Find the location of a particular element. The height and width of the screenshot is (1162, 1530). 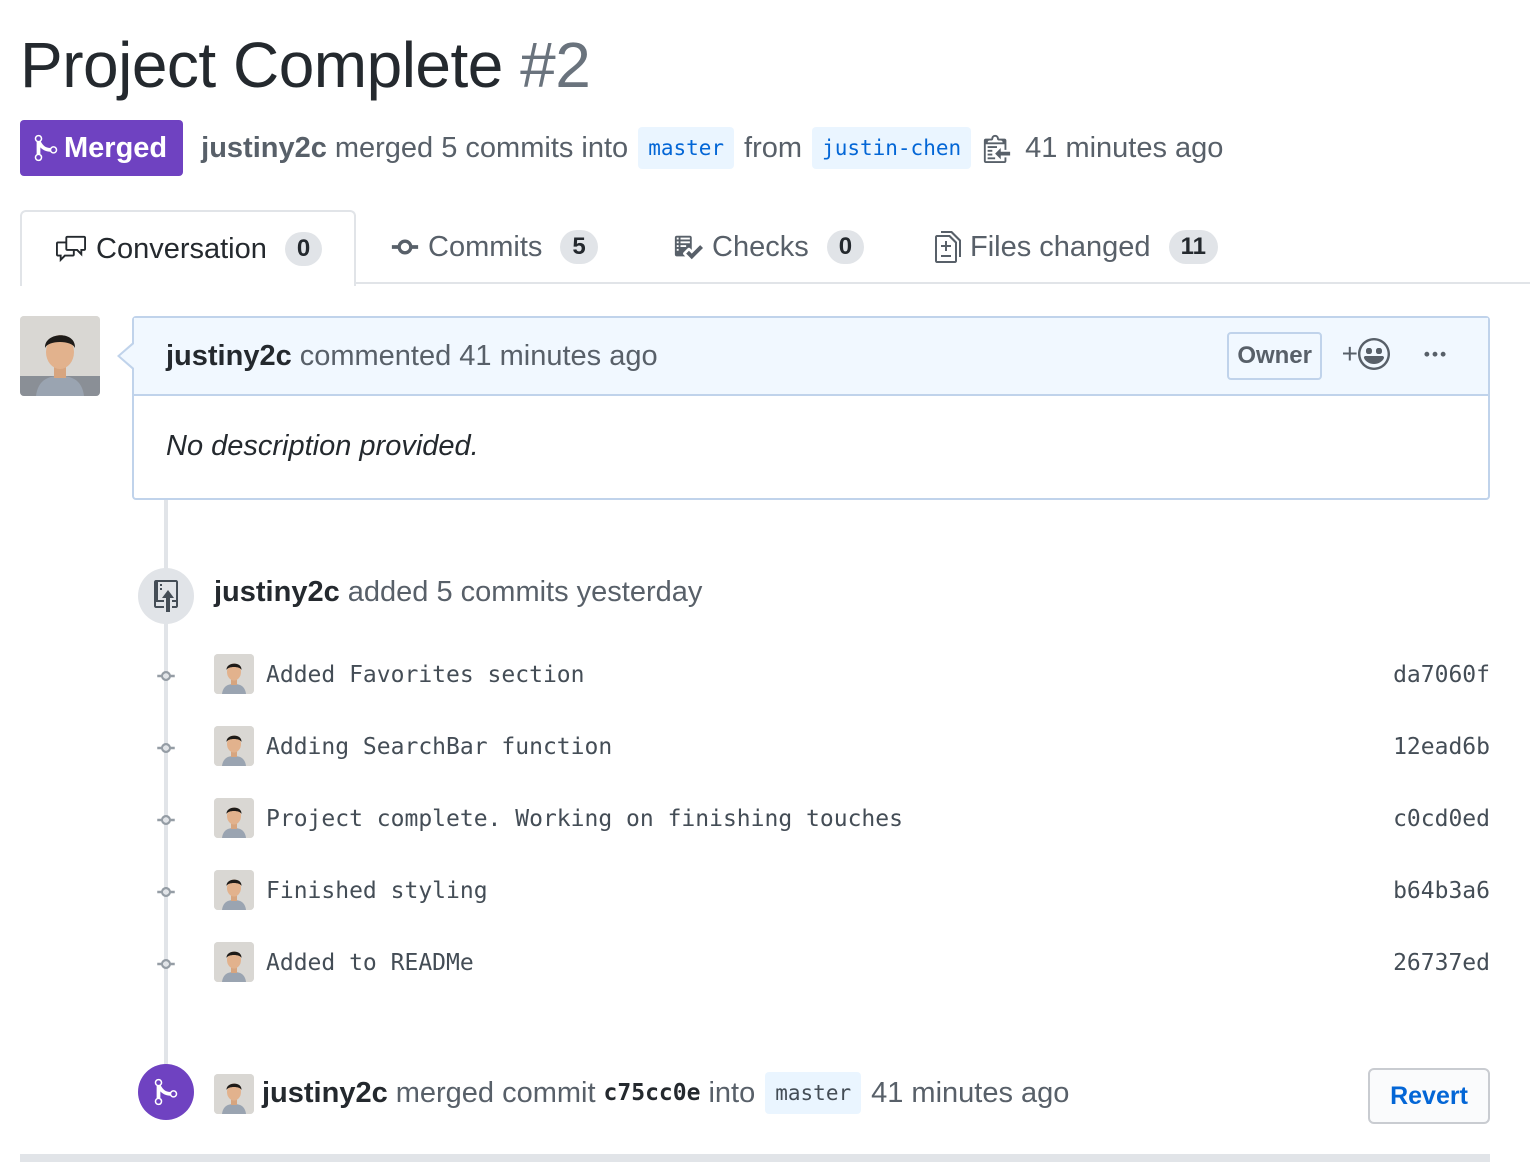

comment-author-avatar is located at coordinates (60, 356).